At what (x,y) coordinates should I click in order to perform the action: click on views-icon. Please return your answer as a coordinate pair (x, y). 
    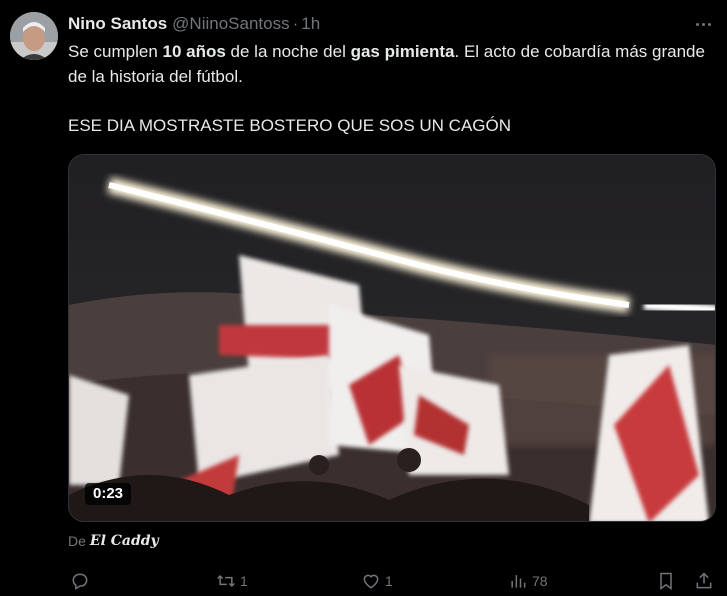
    Looking at the image, I should click on (518, 581).